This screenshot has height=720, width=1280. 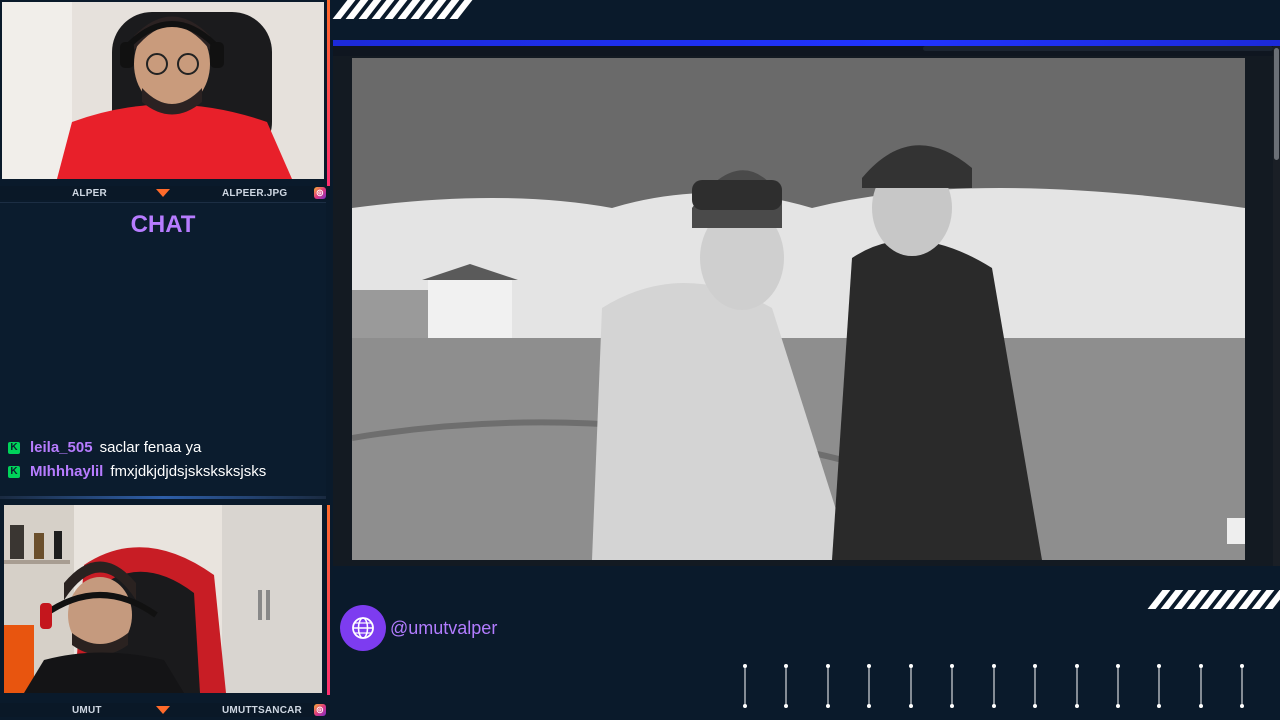 I want to click on chat-message: K leila_505 saclar fenaa ya, so click(x=104, y=447).